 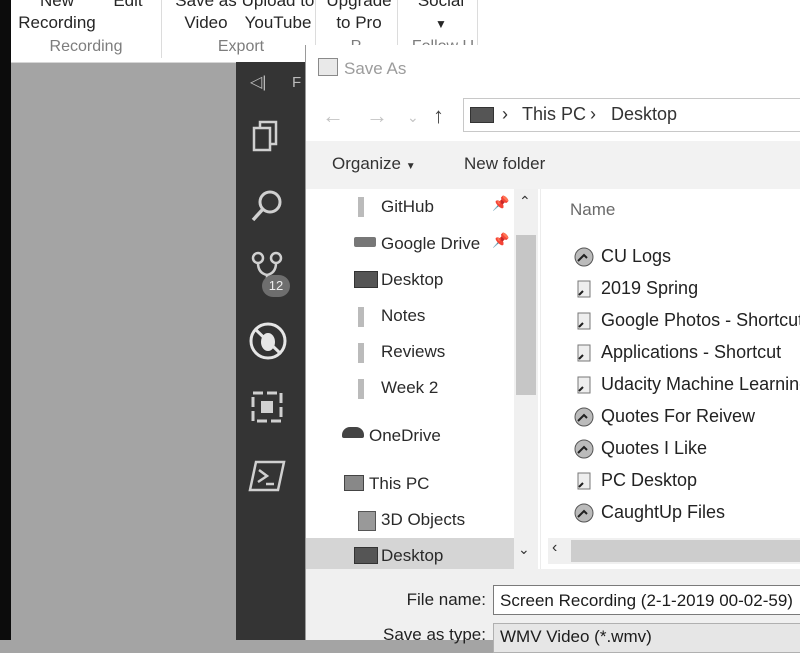 What do you see at coordinates (691, 352) in the screenshot?
I see `file-item: Applications - Shortcut` at bounding box center [691, 352].